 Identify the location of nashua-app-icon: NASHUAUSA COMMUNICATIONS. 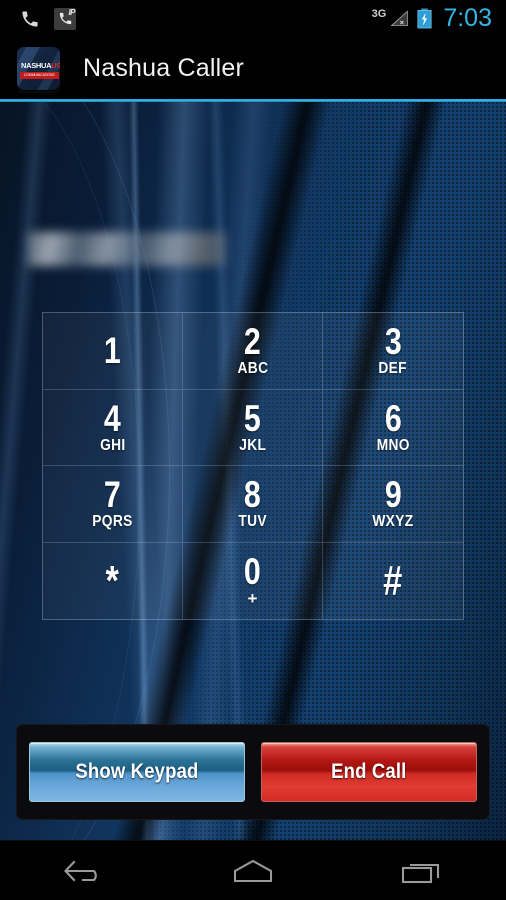
(38, 68).